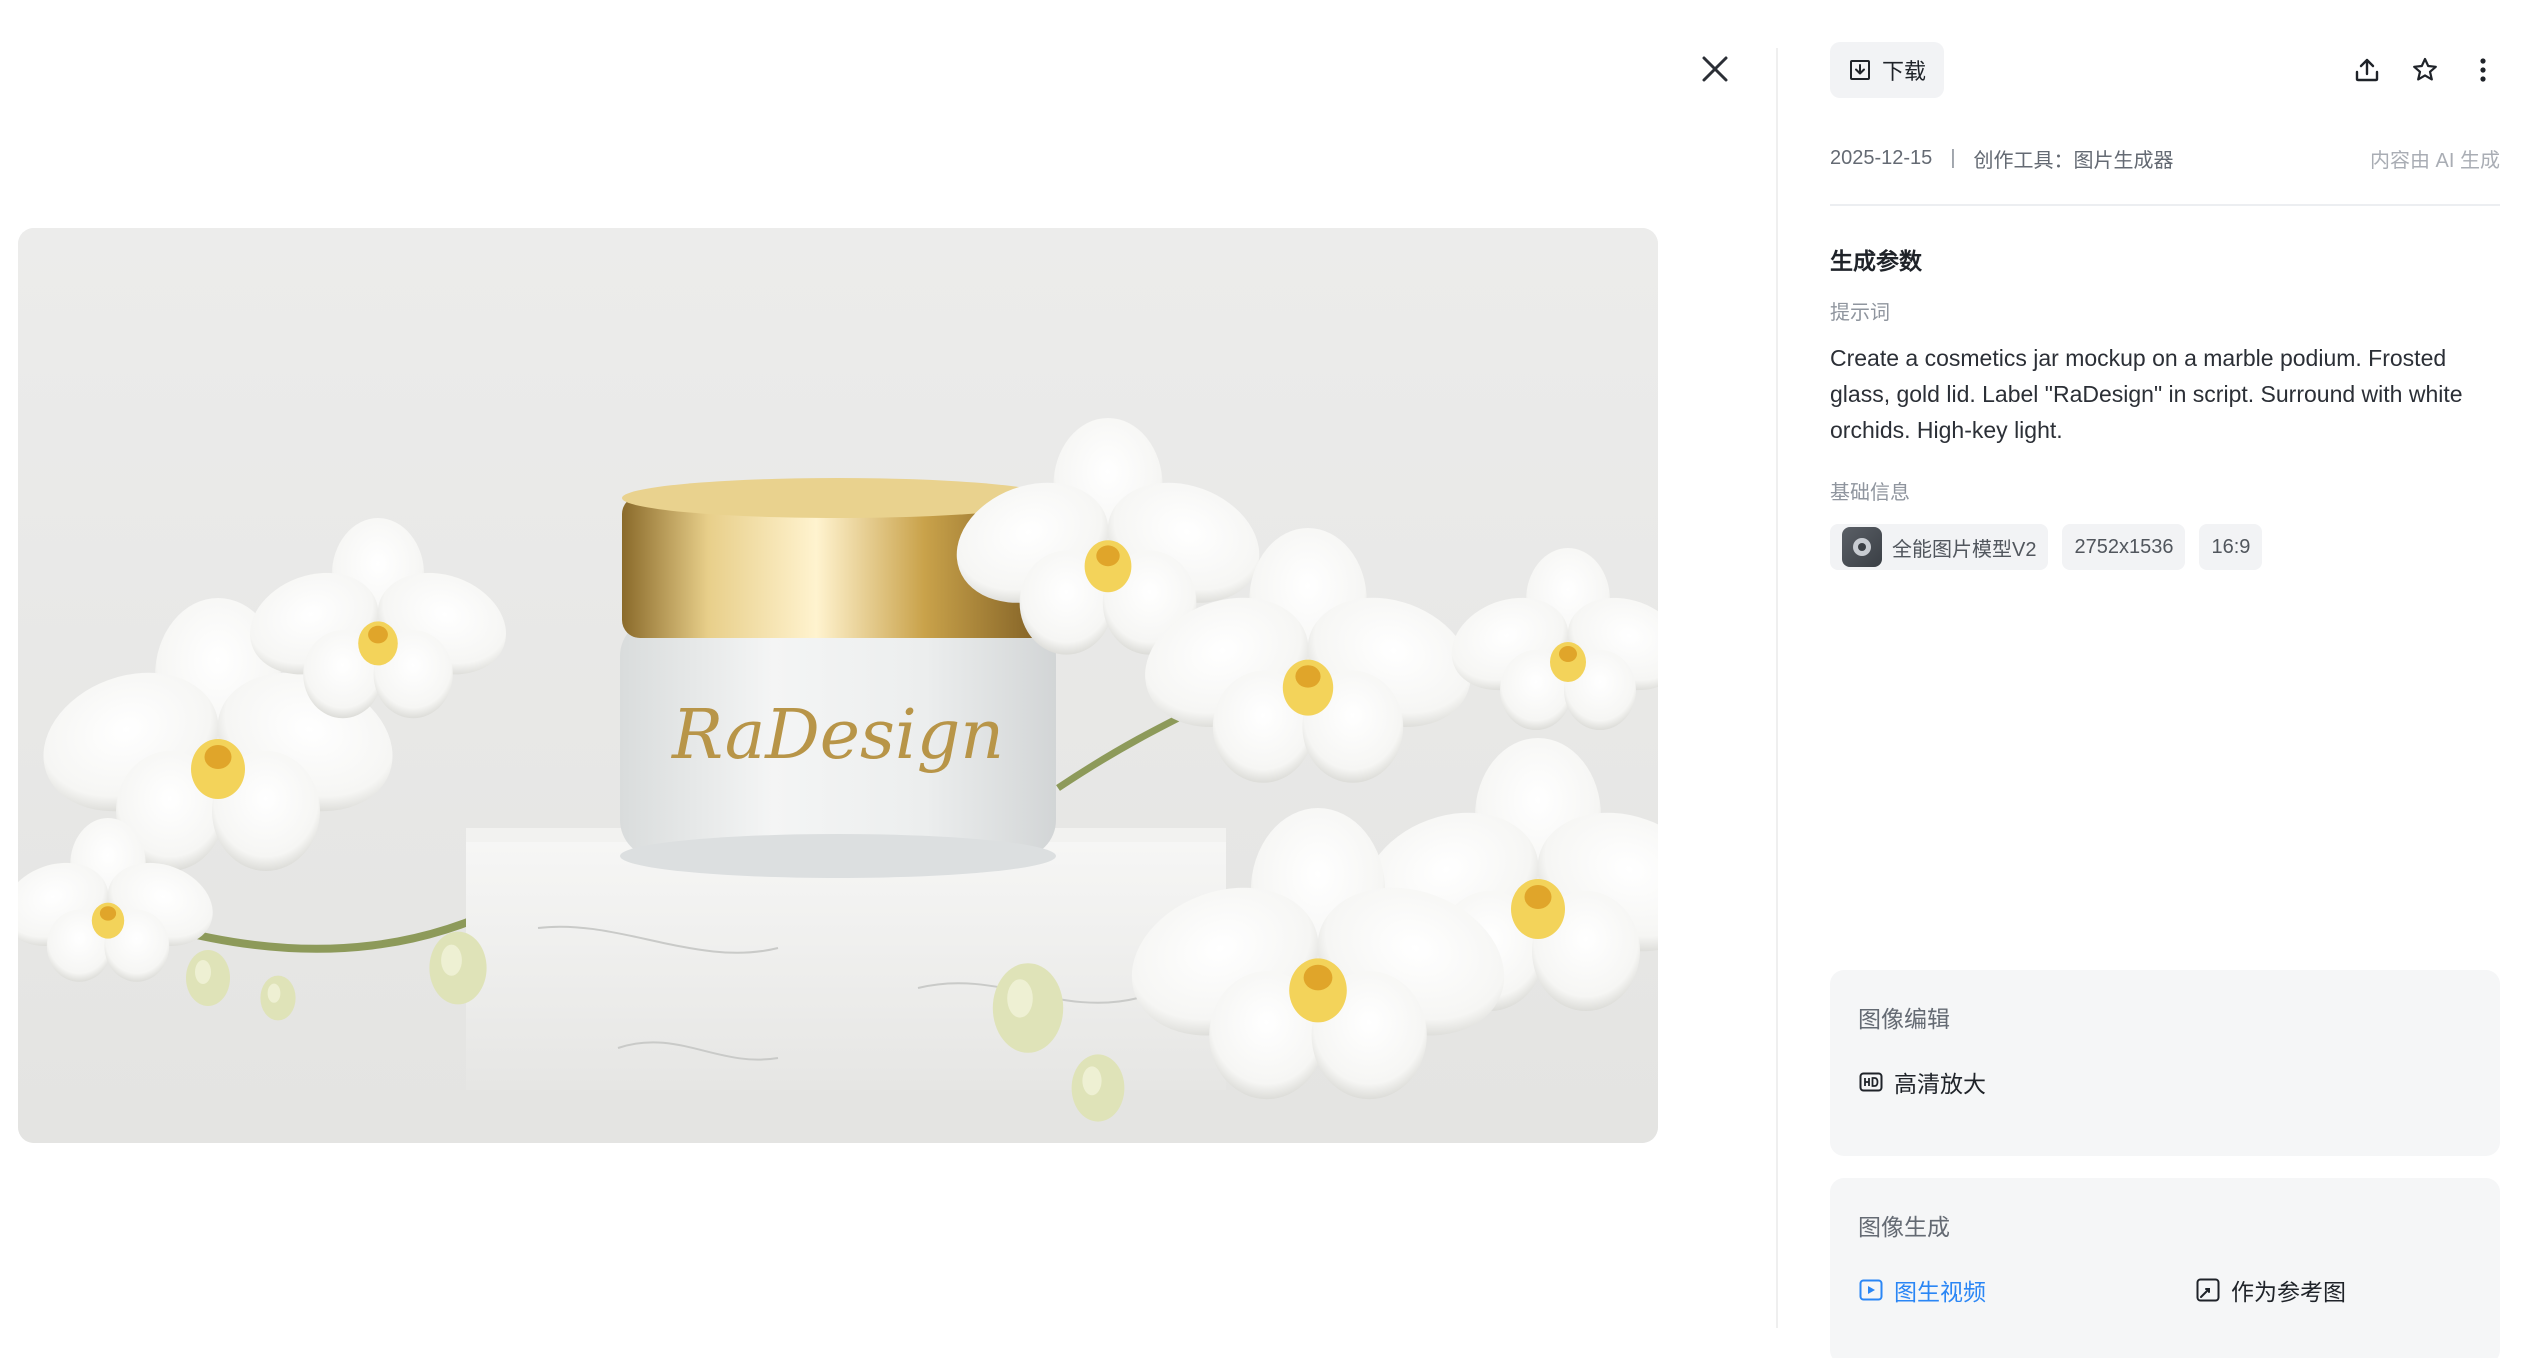 The height and width of the screenshot is (1358, 2522). Describe the element at coordinates (2073, 160) in the screenshot. I see `creation-tool: 创作工具：图片生成器` at that location.